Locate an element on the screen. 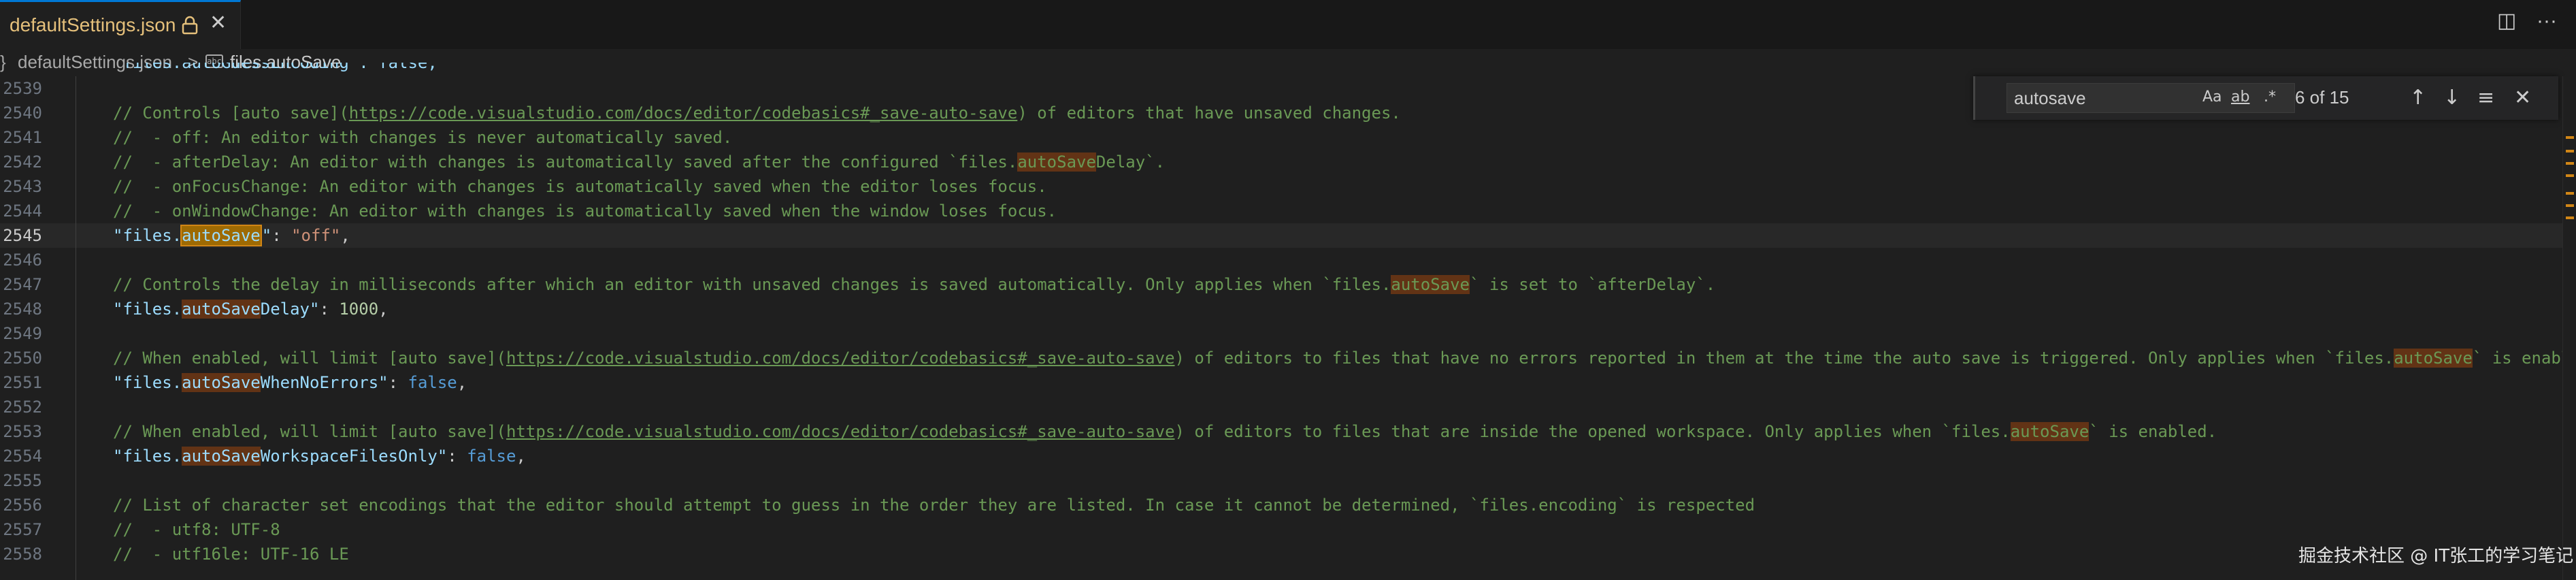 Image resolution: width=2576 pixels, height=580 pixels. close-tab-icon: ✕ is located at coordinates (218, 23).